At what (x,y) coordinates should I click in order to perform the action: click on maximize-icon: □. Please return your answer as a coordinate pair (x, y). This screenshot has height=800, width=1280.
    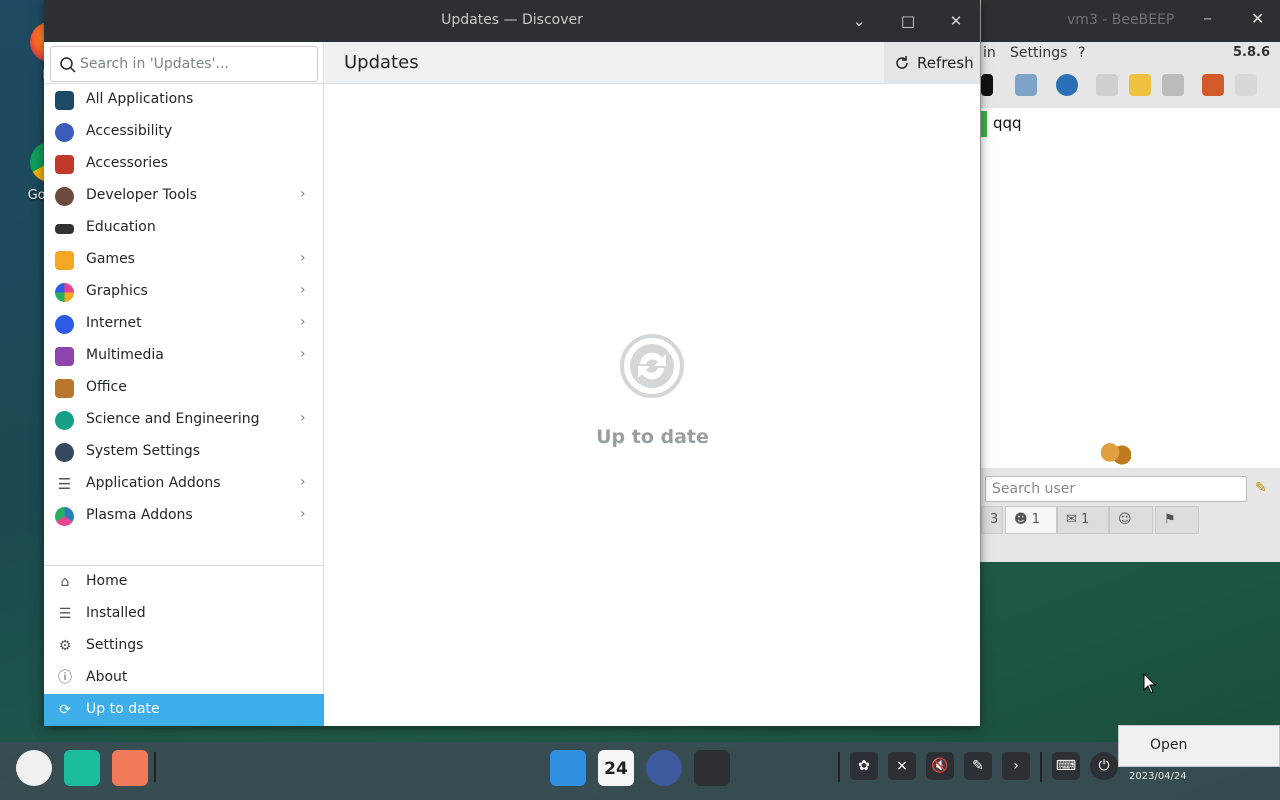
    Looking at the image, I should click on (908, 21).